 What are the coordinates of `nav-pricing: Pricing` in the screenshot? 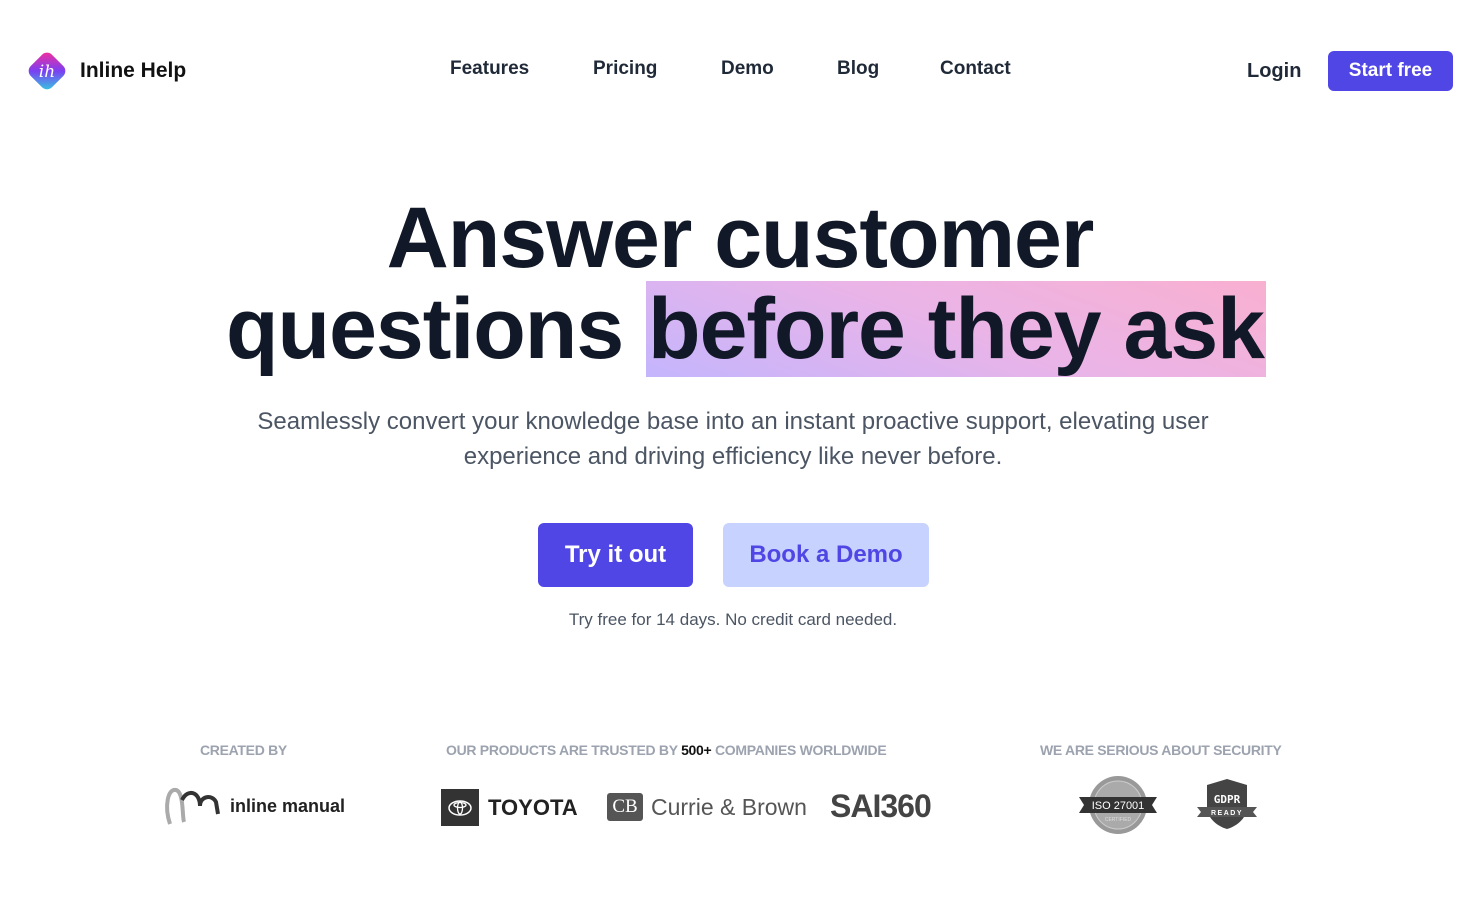 It's located at (625, 69).